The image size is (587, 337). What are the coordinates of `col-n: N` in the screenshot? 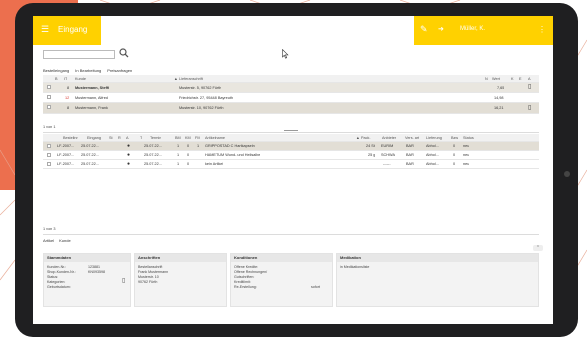 It's located at (486, 79).